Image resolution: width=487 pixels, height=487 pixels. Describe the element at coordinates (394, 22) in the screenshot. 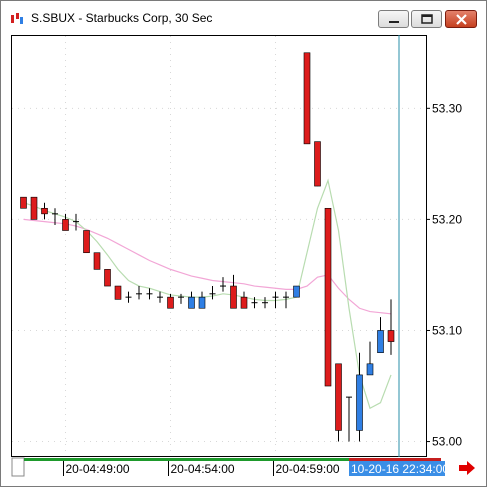

I see `minimize-icon` at that location.